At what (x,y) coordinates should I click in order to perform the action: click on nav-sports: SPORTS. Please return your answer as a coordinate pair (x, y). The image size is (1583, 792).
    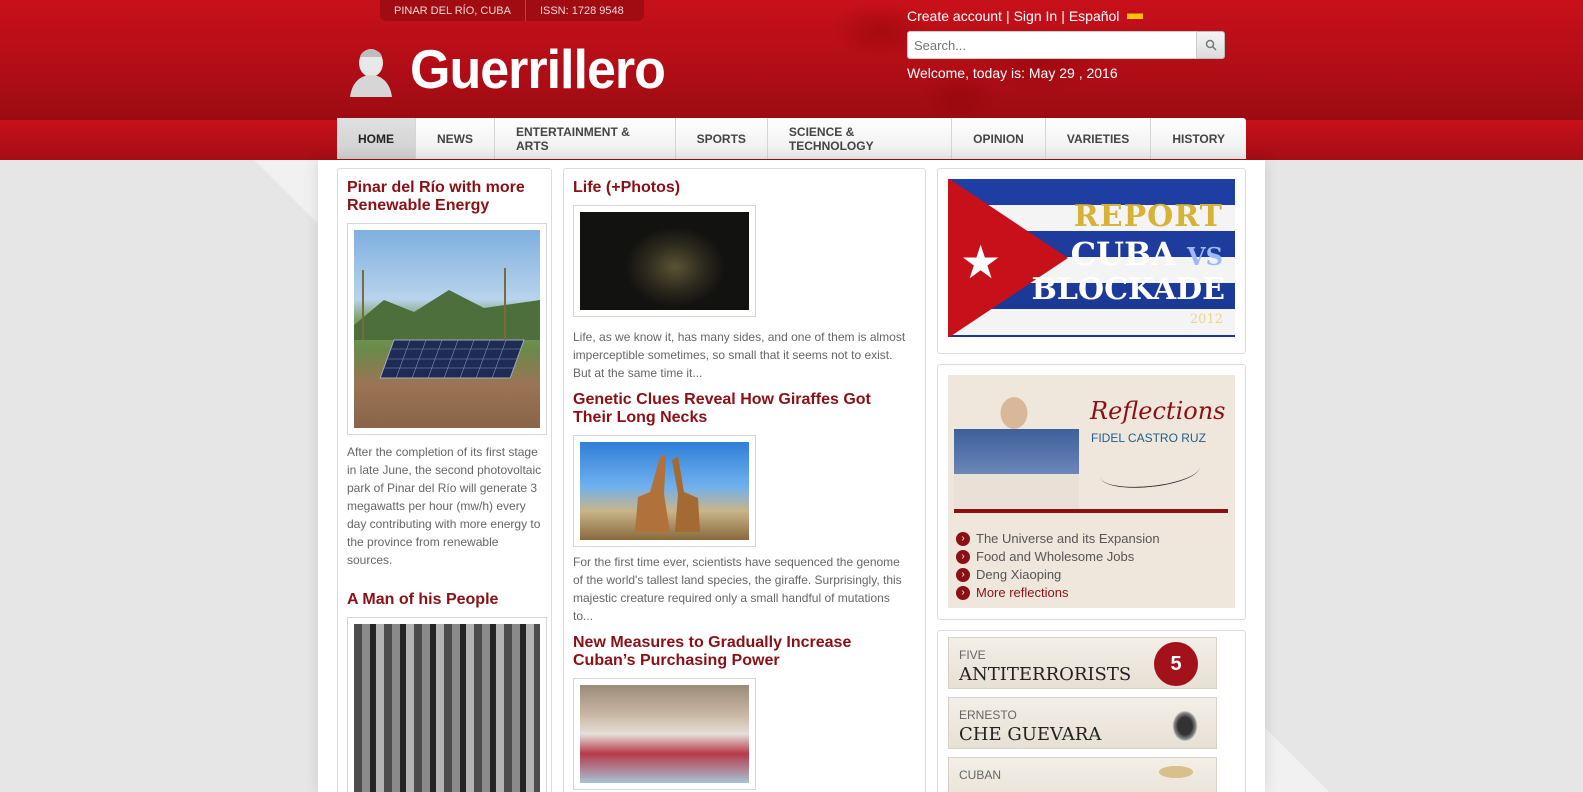
    Looking at the image, I should click on (722, 138).